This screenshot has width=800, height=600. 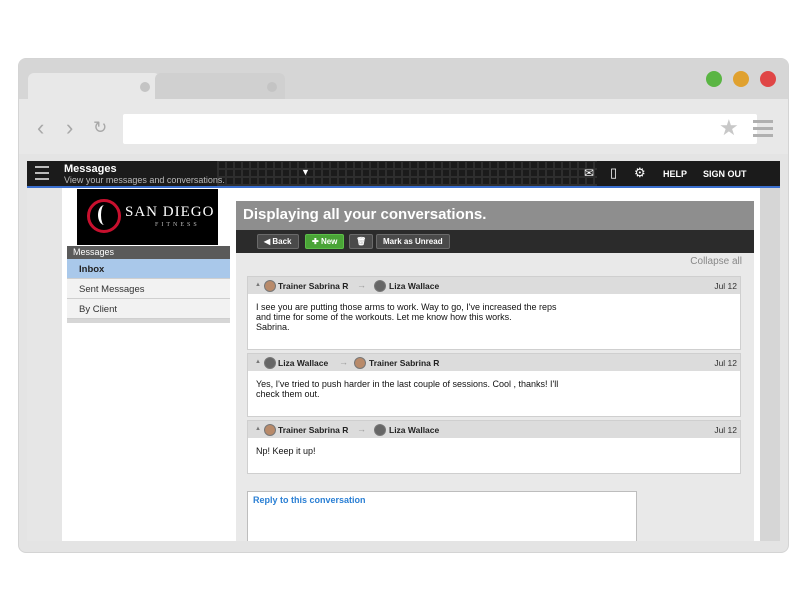 What do you see at coordinates (725, 174) in the screenshot?
I see `sign-out-link: SIGN OUT` at bounding box center [725, 174].